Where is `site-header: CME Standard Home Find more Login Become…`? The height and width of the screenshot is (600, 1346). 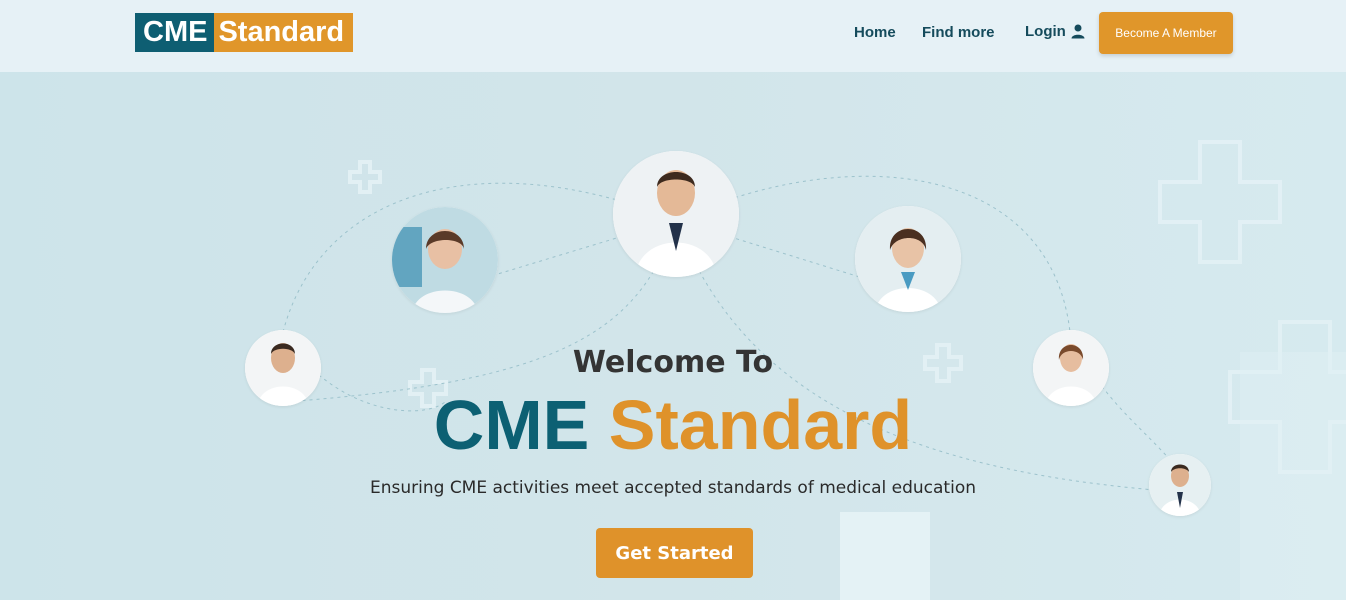
site-header: CME Standard Home Find more Login Become… is located at coordinates (673, 36).